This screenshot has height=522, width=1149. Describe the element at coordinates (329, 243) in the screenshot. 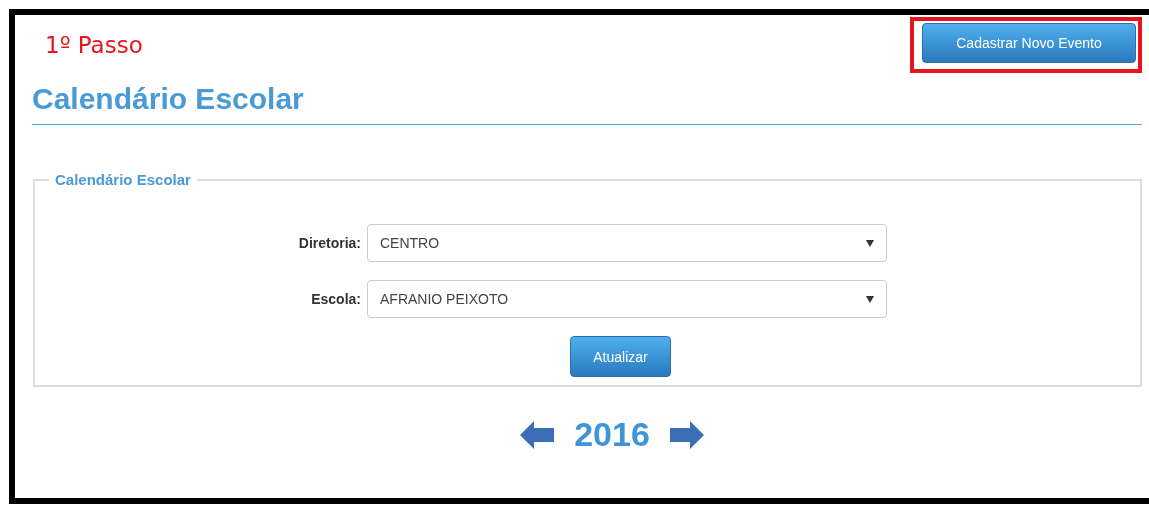

I see `field-label: Diretoria:` at that location.